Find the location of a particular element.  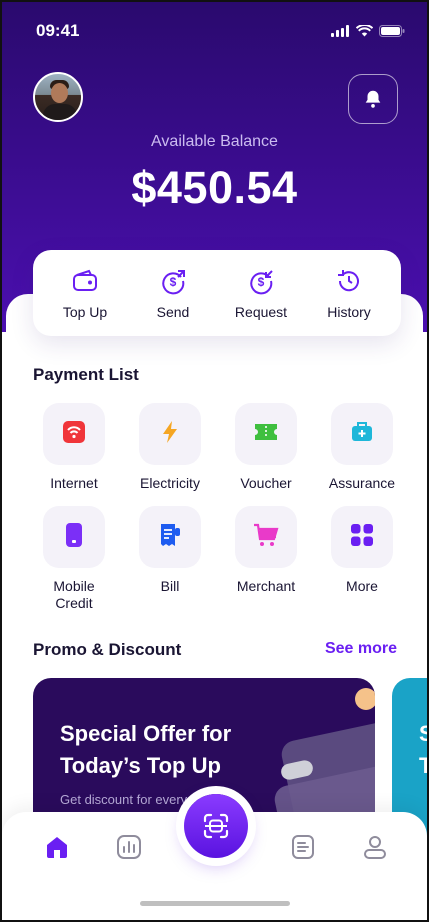

payment-voucher: Voucher is located at coordinates (266, 447).